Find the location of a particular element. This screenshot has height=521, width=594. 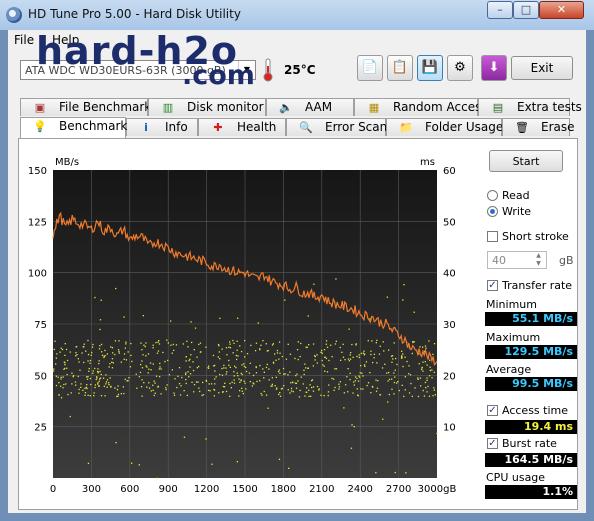

burst-rate-checkbox: ✓ is located at coordinates (492, 443).